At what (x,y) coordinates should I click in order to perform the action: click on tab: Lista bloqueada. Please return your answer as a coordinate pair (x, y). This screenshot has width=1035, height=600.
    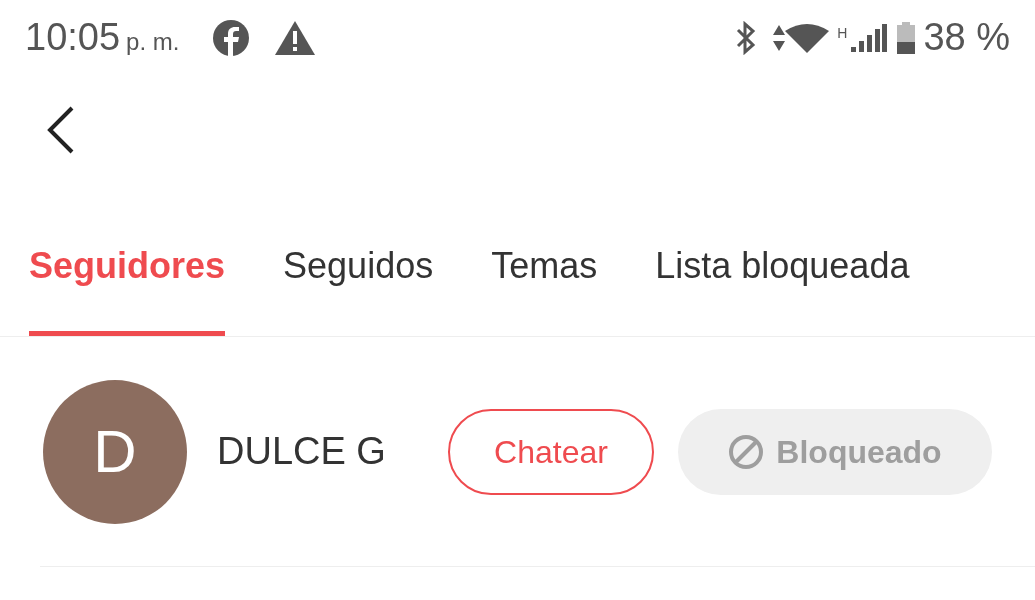
    Looking at the image, I should click on (782, 287).